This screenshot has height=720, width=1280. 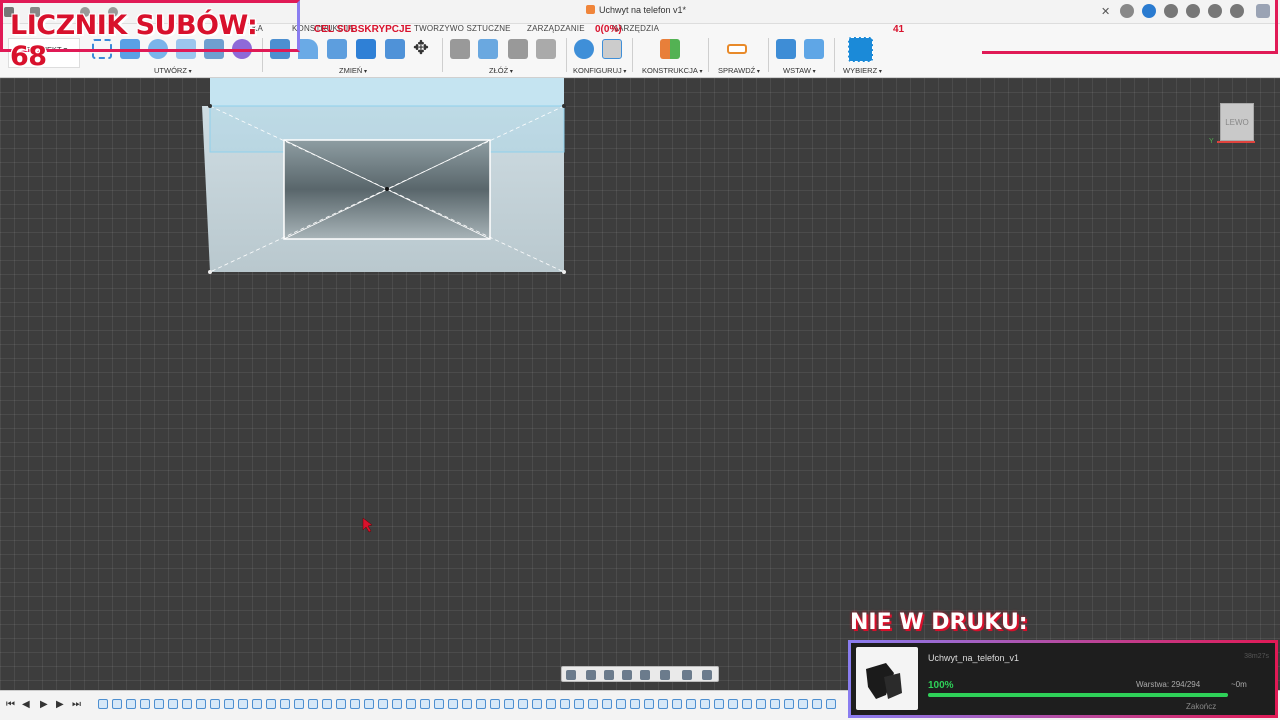 I want to click on insert-derive-icon, so click(x=786, y=49).